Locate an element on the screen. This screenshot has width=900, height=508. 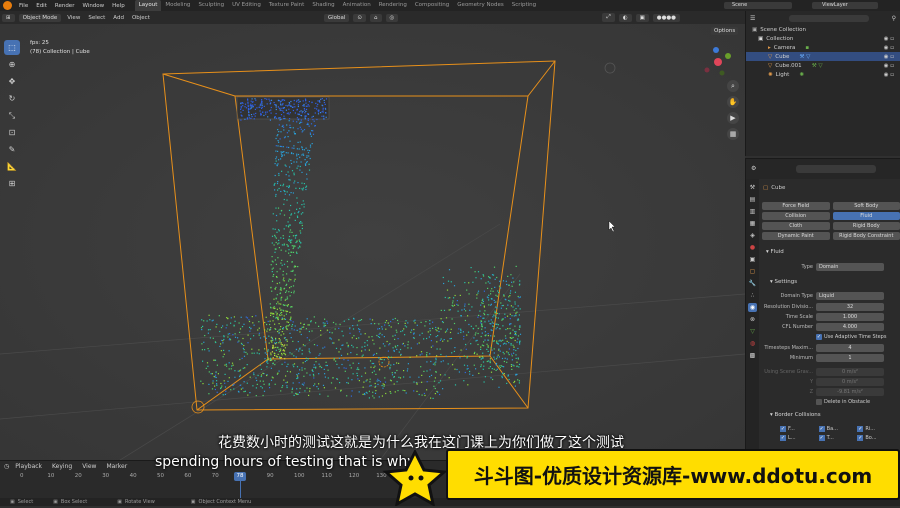
time-scale-field: 1.000 is located at coordinates (850, 317).